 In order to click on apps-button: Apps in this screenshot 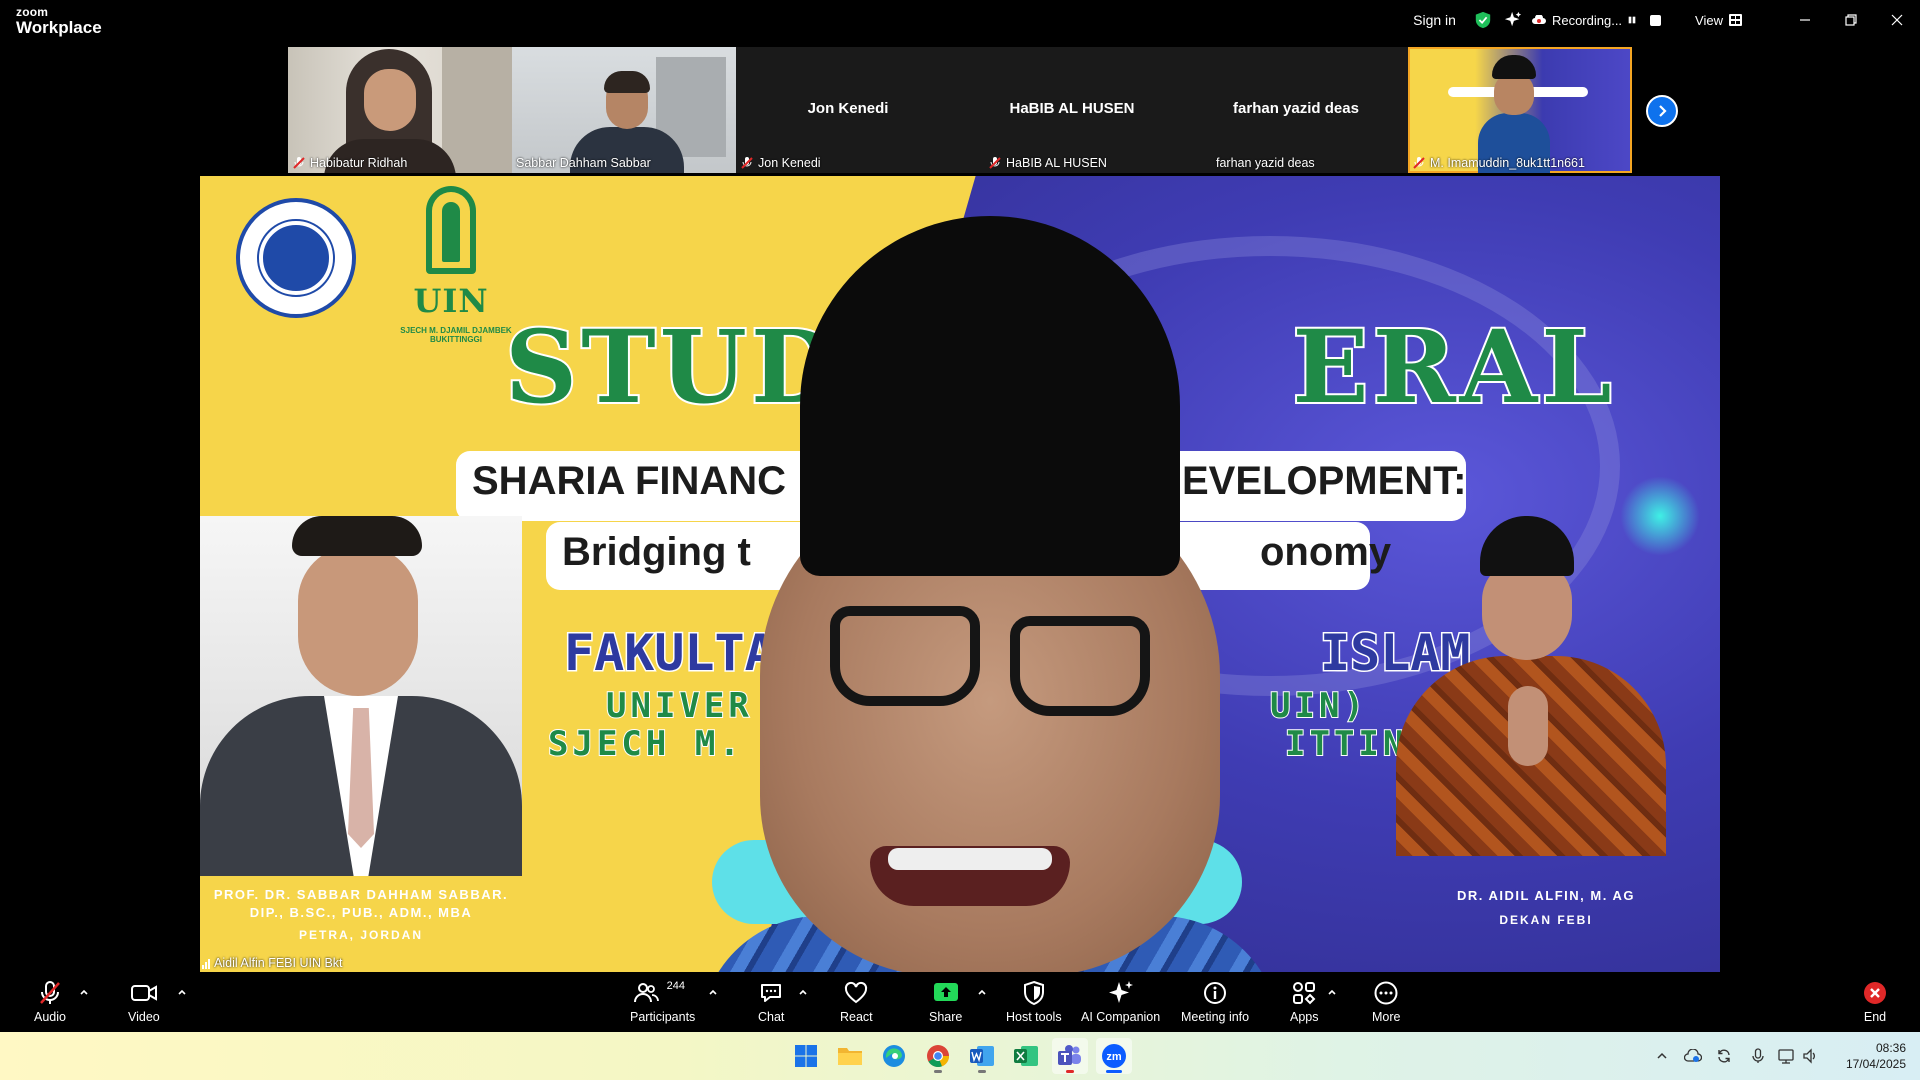, I will do `click(1304, 1001)`.